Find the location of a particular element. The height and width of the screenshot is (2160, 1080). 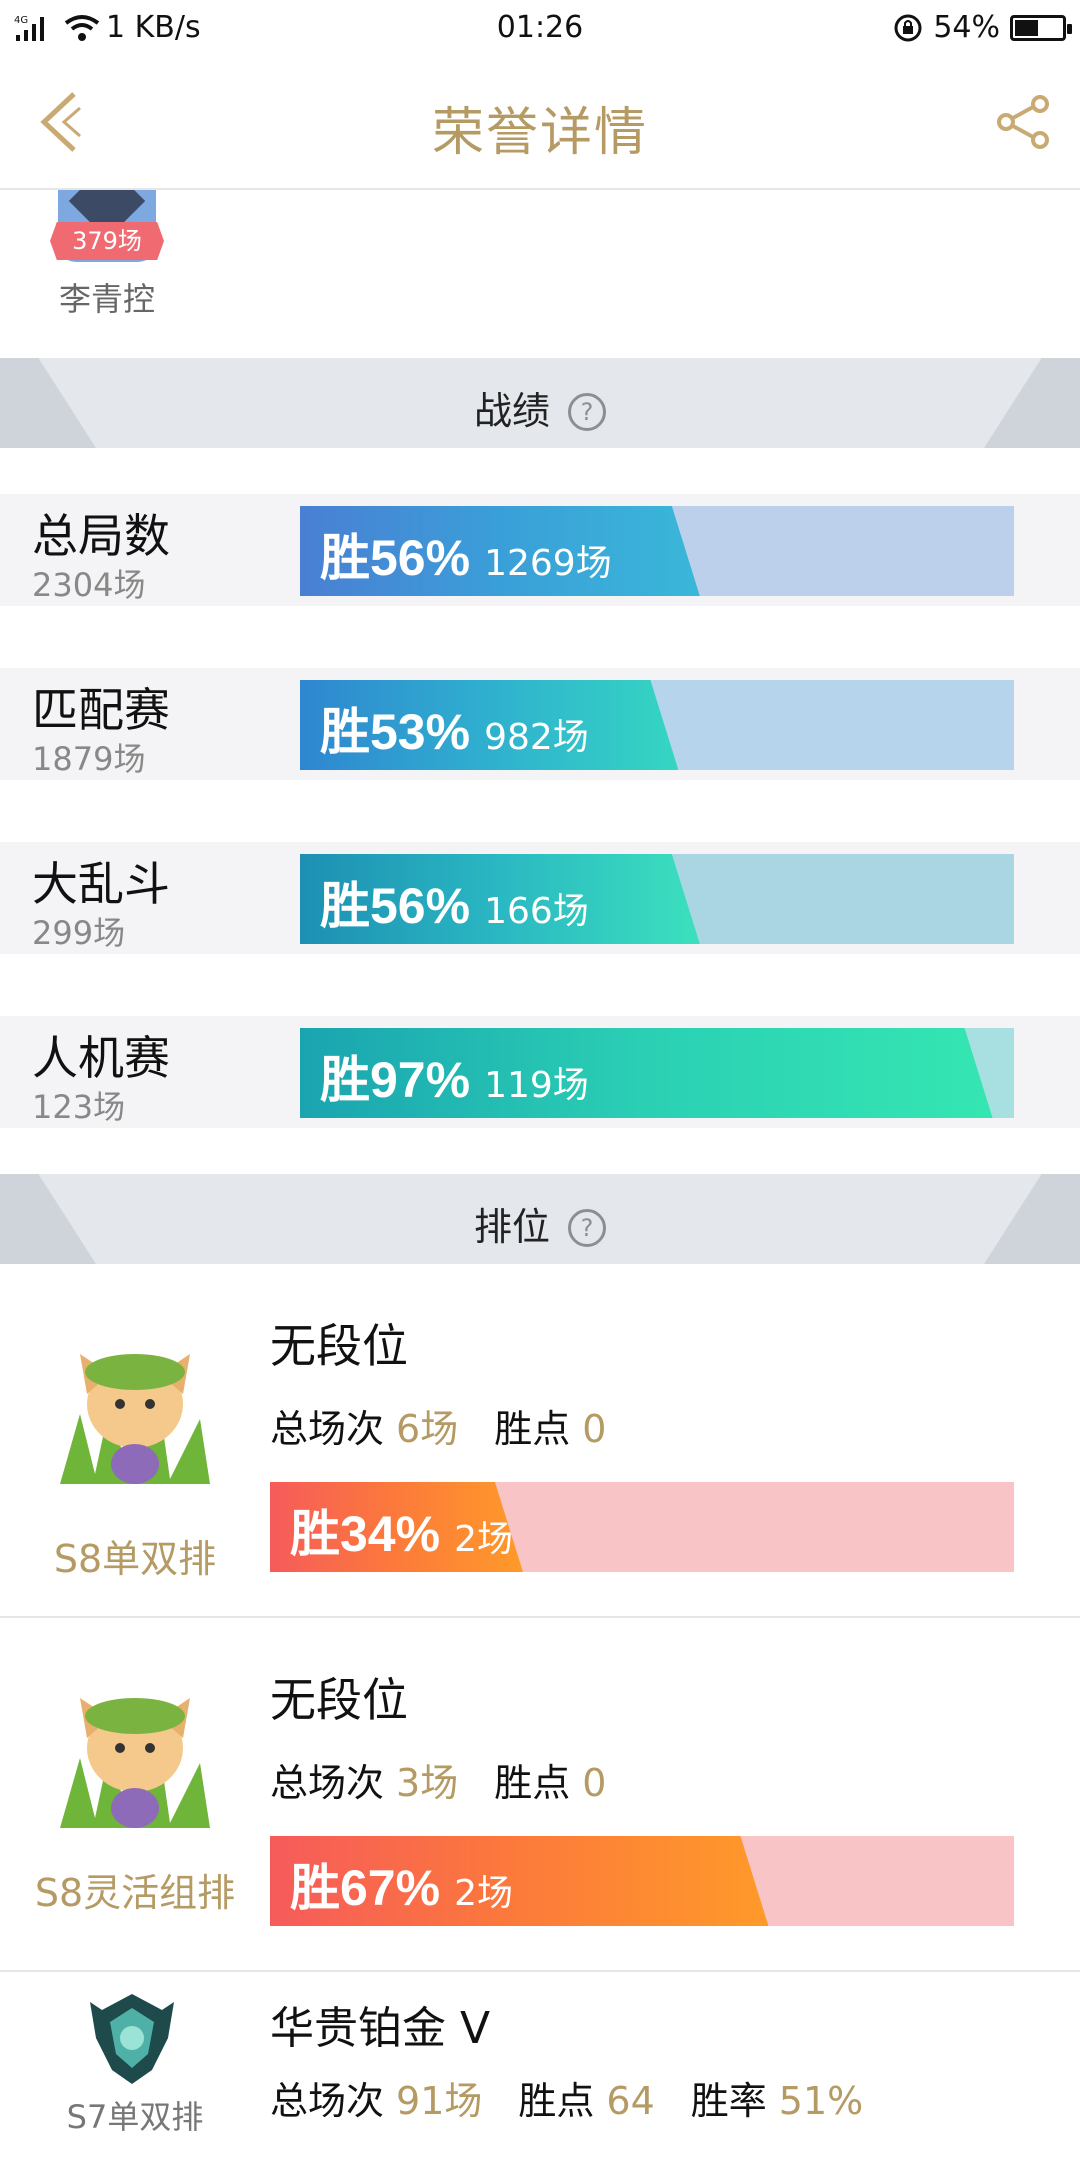

win-rate: 胜34% is located at coordinates (365, 1534).